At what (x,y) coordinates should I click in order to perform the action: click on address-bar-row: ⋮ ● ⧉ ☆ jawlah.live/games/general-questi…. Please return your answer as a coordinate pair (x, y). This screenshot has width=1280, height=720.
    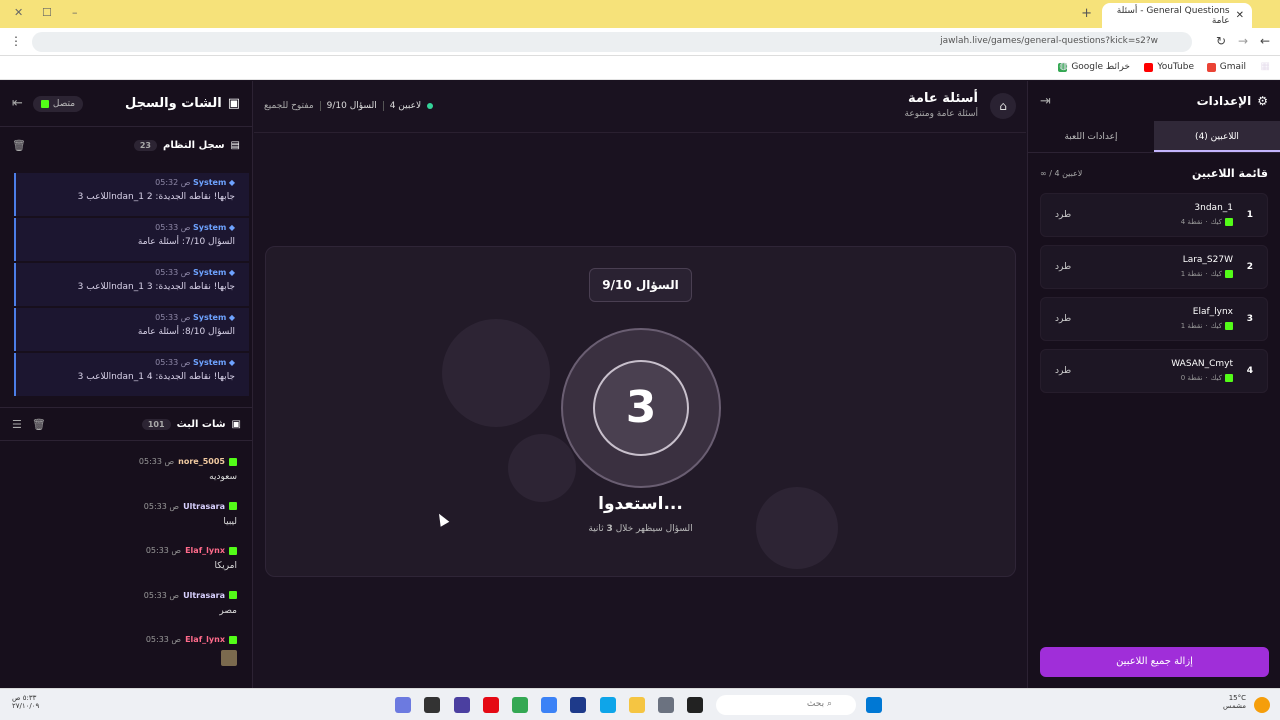
    Looking at the image, I should click on (640, 42).